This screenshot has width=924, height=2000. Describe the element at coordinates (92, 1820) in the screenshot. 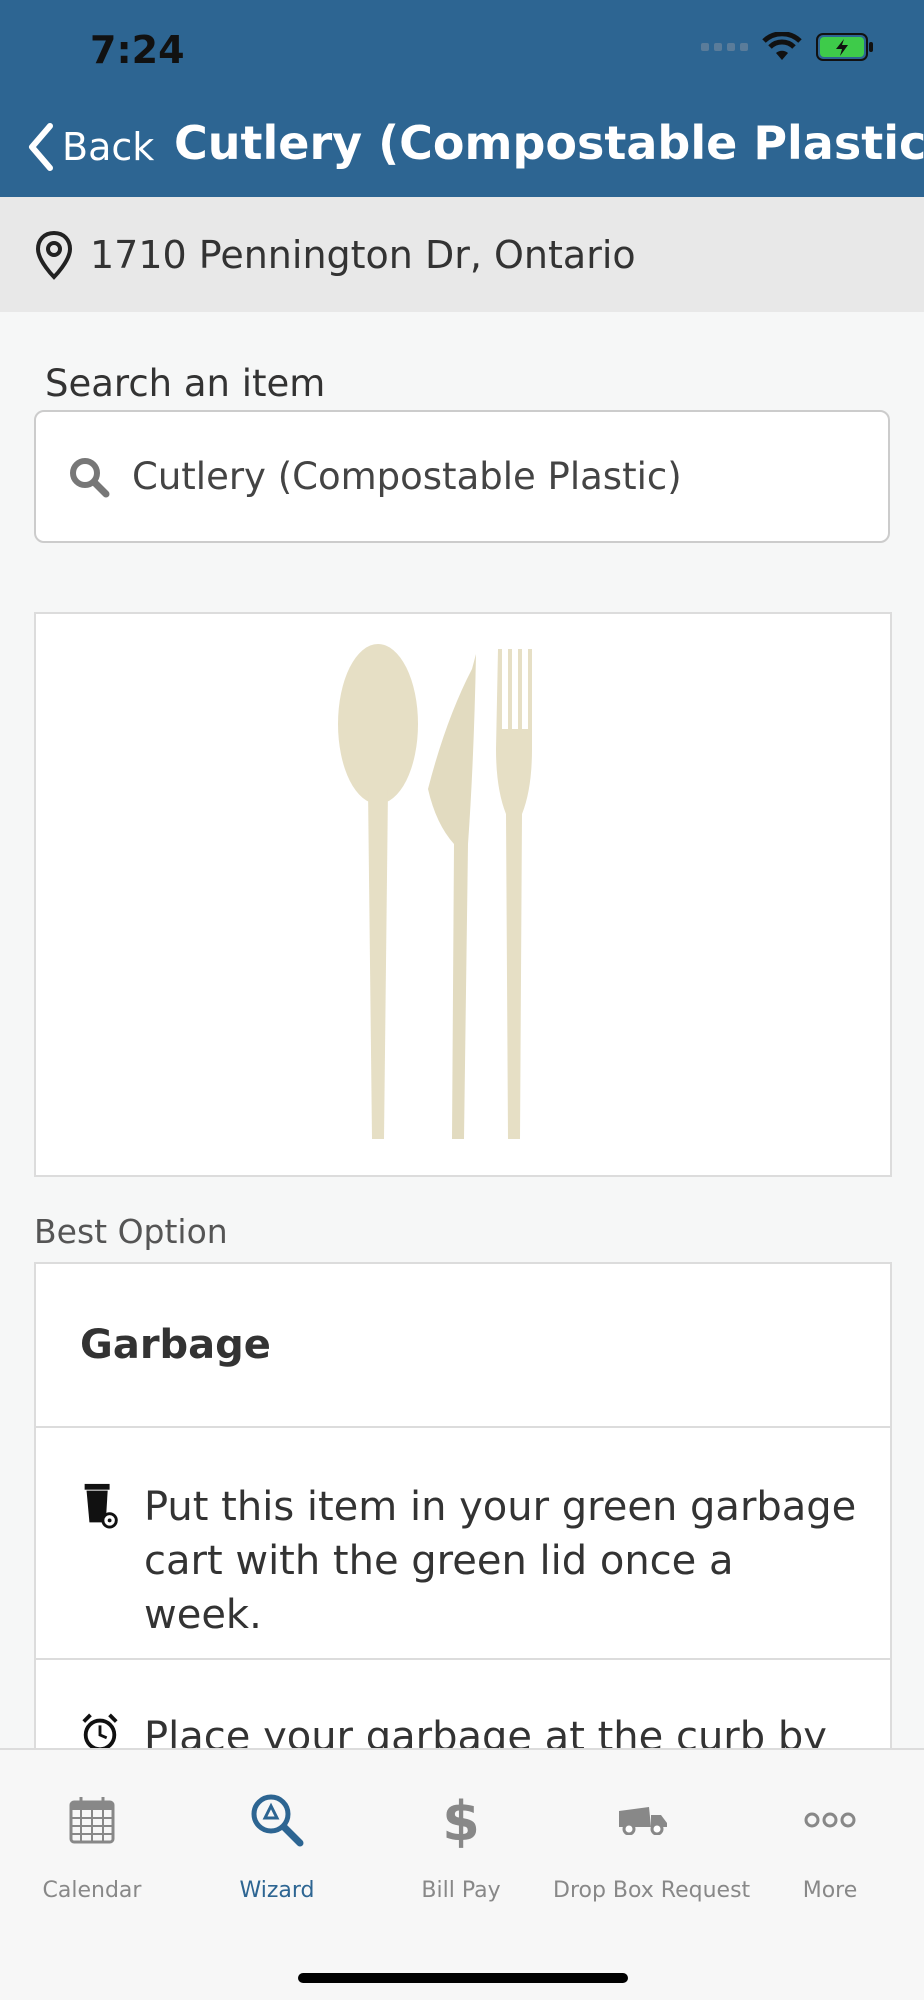

I see `calendar-icon` at that location.